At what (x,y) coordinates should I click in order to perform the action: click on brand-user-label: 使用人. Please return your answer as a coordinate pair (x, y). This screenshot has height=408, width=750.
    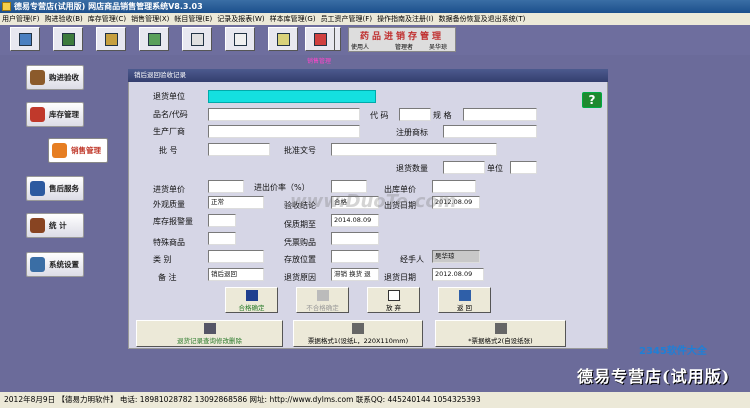
    Looking at the image, I should click on (360, 47).